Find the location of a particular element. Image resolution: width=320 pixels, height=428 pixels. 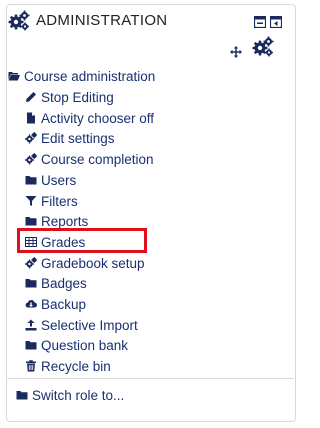

folder-open-icon is located at coordinates (14, 76).